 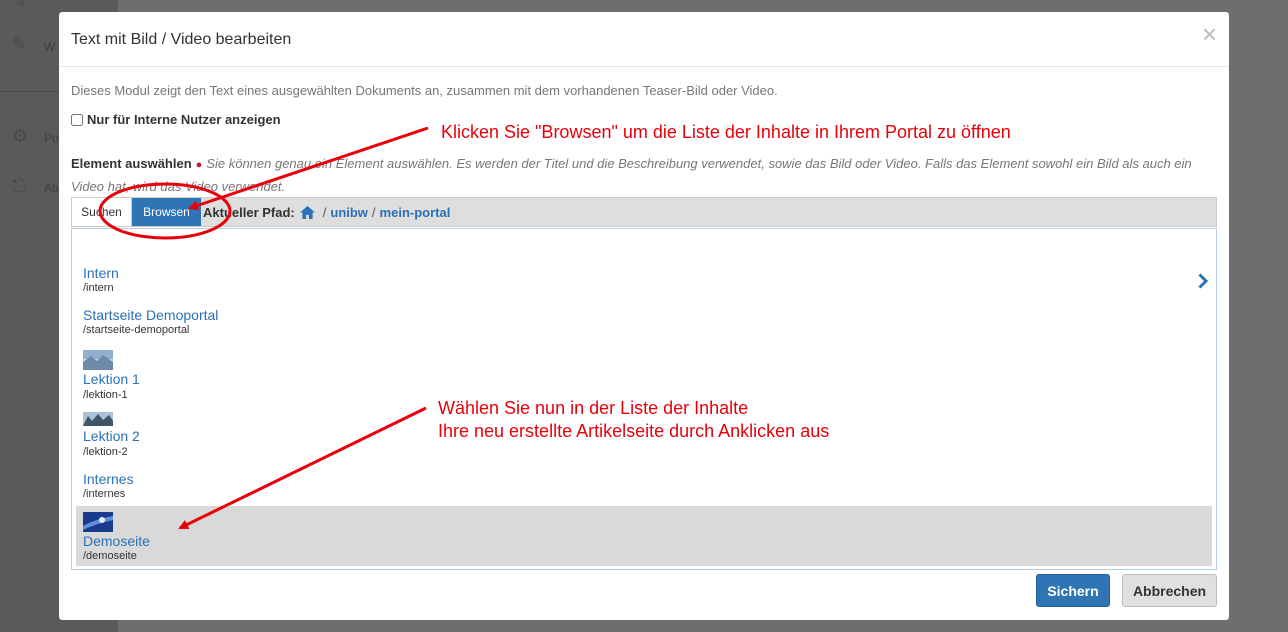 What do you see at coordinates (593, 408) in the screenshot?
I see `select-hint-line-1: Wählen Sie nun in der Liste der Inhalte` at bounding box center [593, 408].